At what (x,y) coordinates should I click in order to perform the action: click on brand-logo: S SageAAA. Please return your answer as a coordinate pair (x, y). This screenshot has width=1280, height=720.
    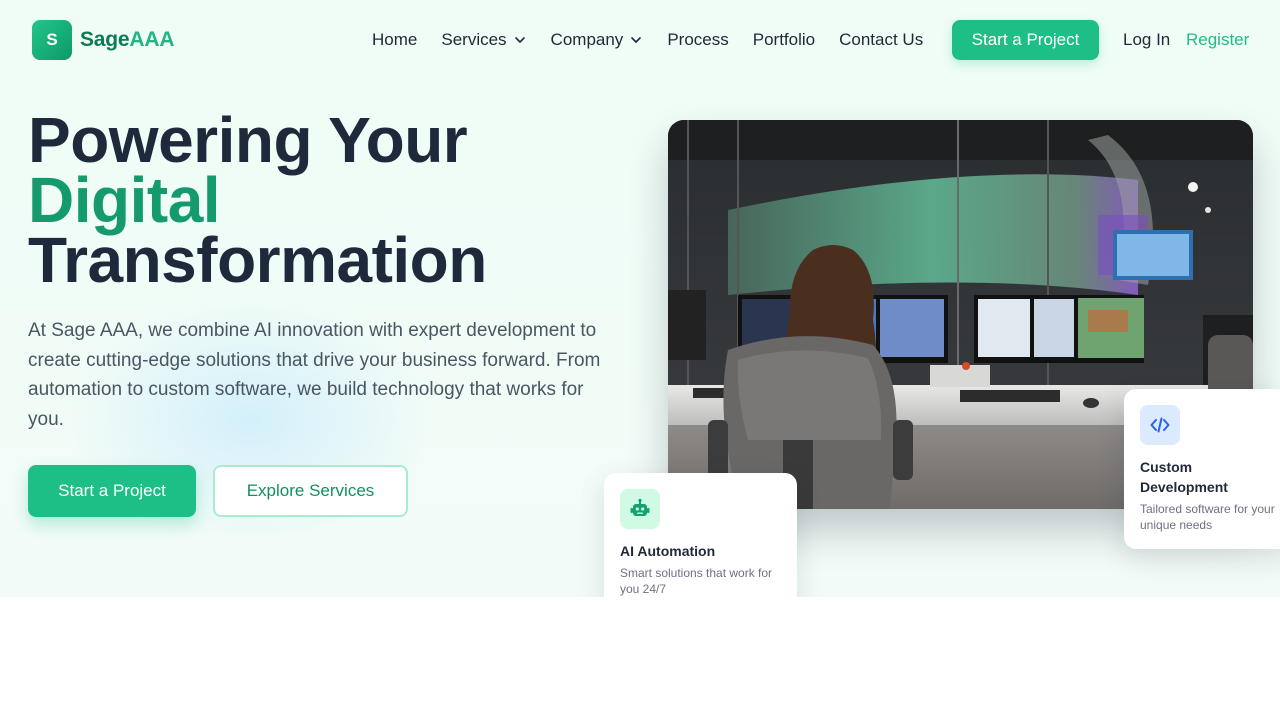
    Looking at the image, I should click on (103, 40).